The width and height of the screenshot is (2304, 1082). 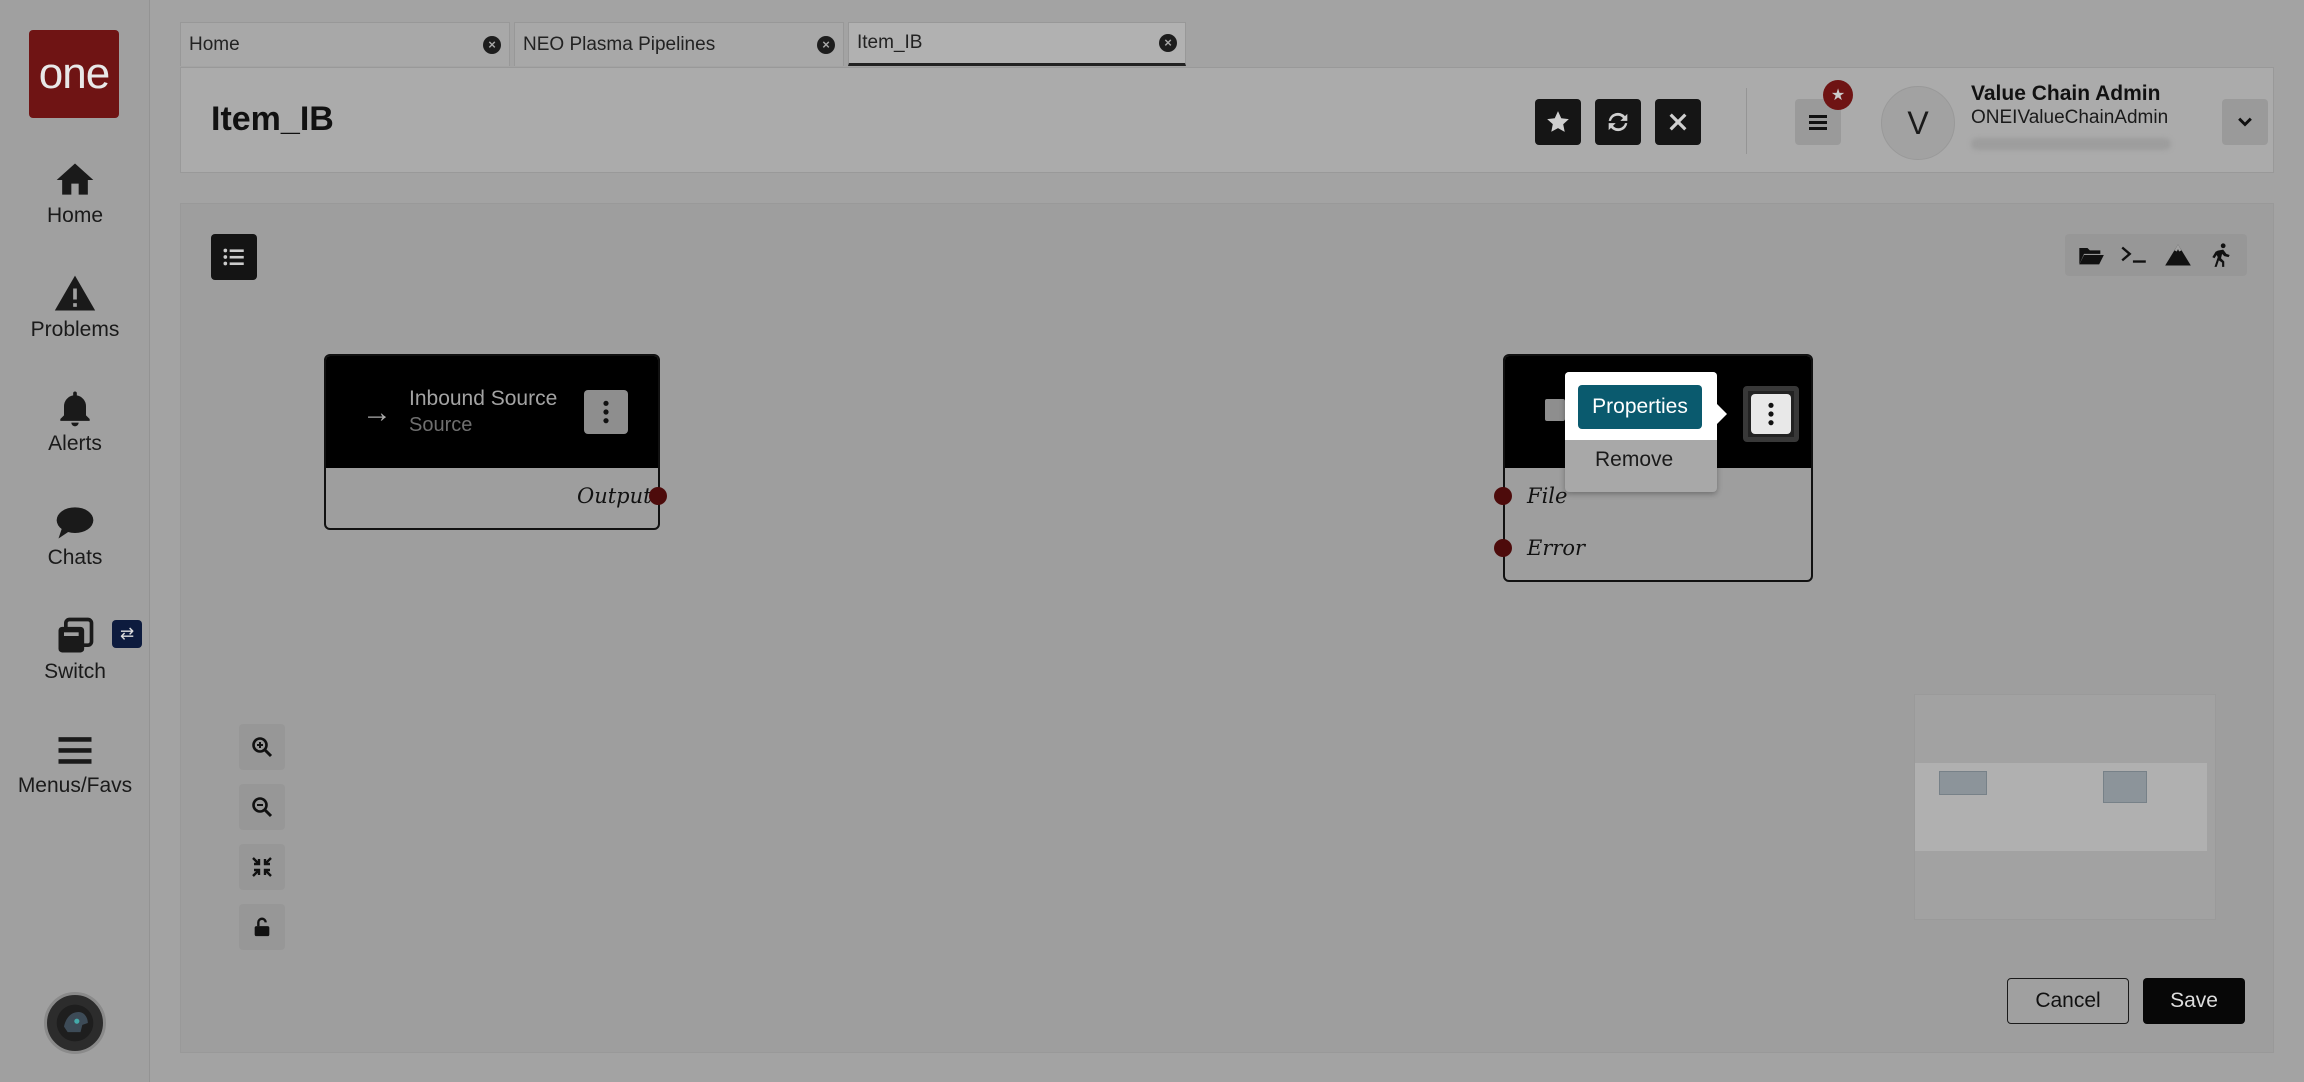 What do you see at coordinates (1838, 95) in the screenshot?
I see `favorites-badge-icon: ★` at bounding box center [1838, 95].